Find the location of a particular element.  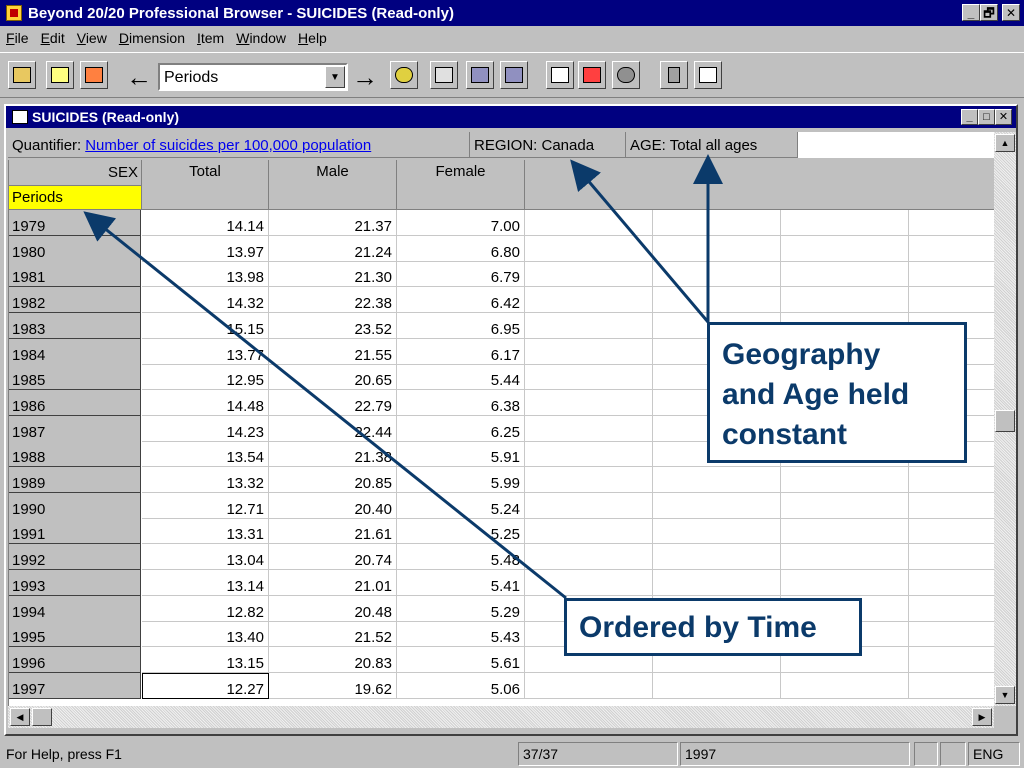

arrow-to-region is located at coordinates (640, 241).